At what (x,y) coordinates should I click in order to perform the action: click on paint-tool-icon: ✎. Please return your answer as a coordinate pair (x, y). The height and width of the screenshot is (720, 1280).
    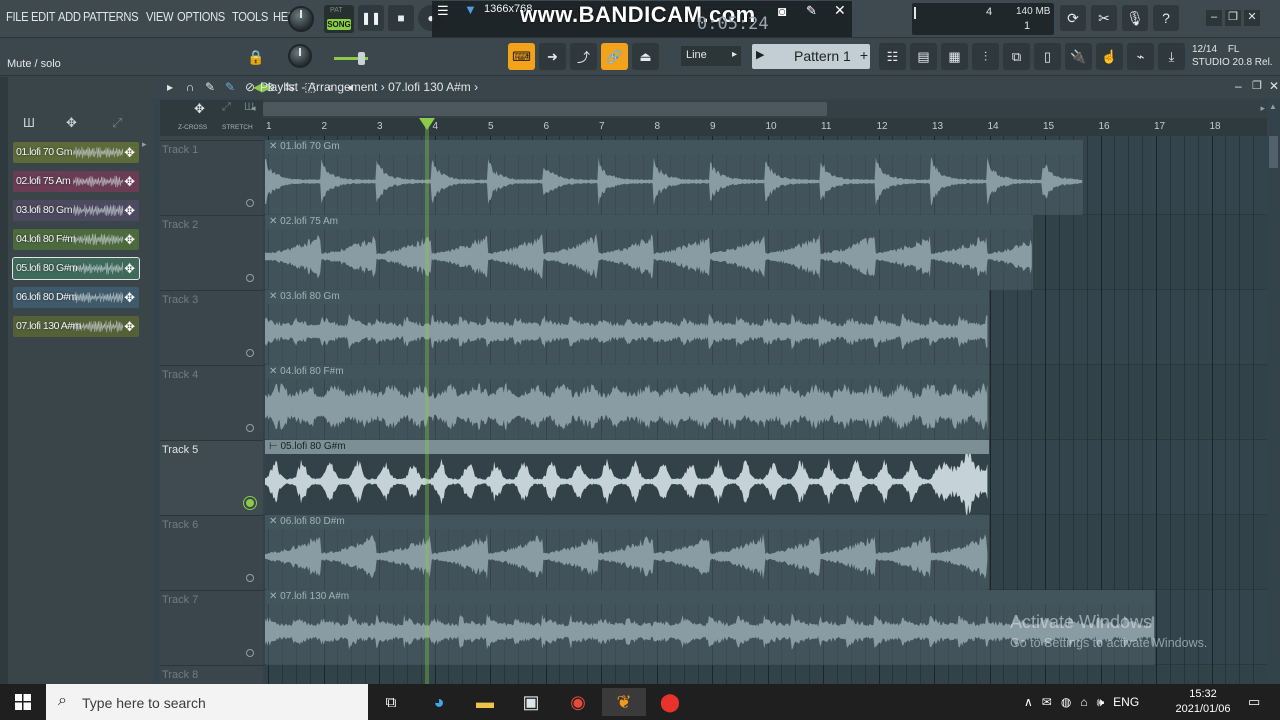
    Looking at the image, I should click on (230, 87).